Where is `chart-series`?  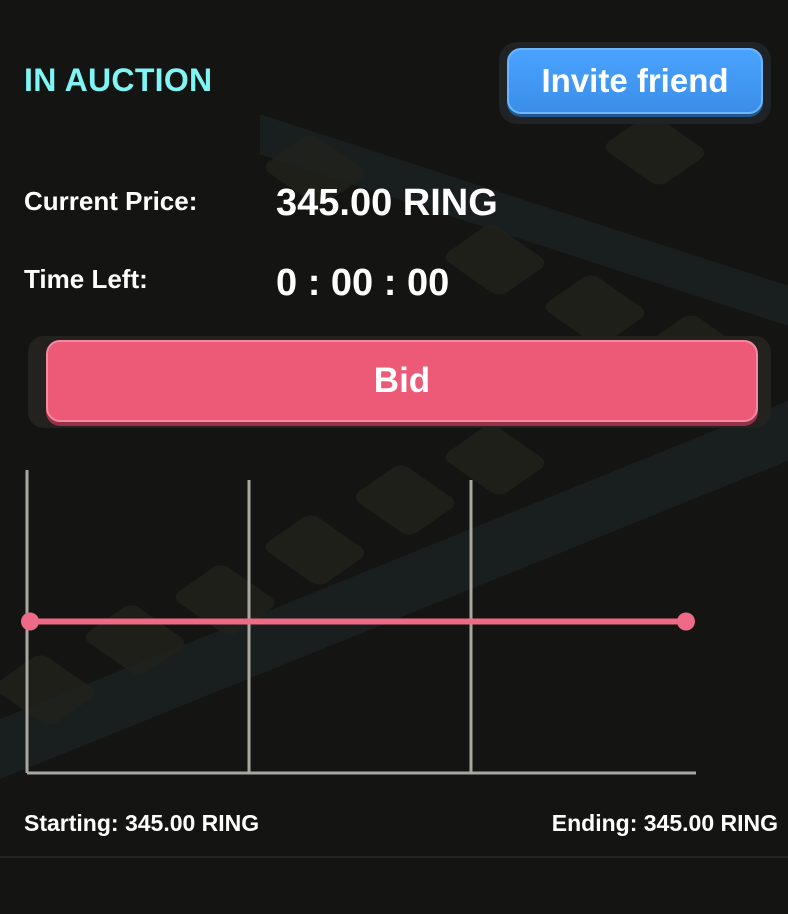
chart-series is located at coordinates (358, 621).